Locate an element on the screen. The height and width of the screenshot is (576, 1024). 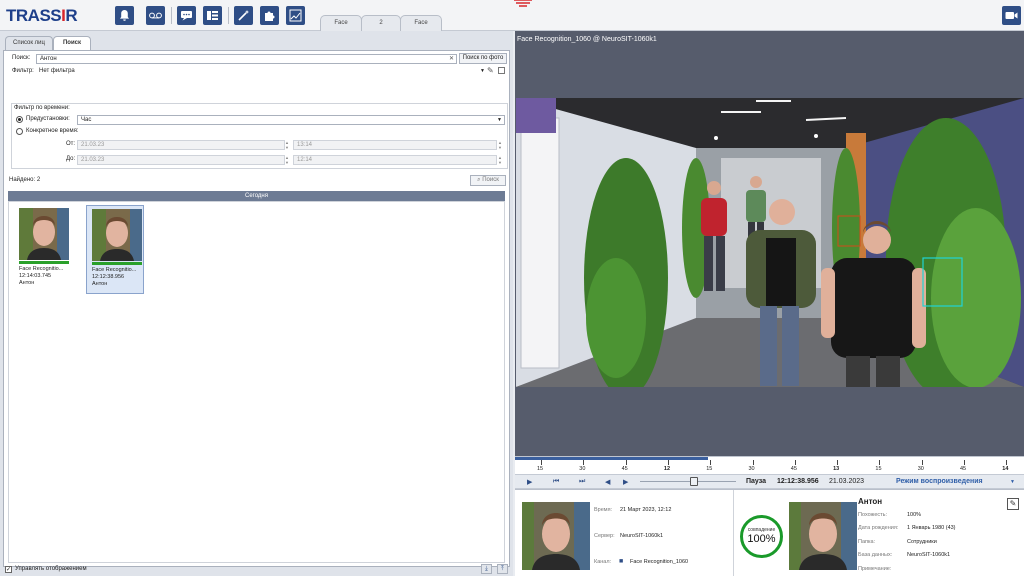
puzzle-icon is located at coordinates (269, 15).